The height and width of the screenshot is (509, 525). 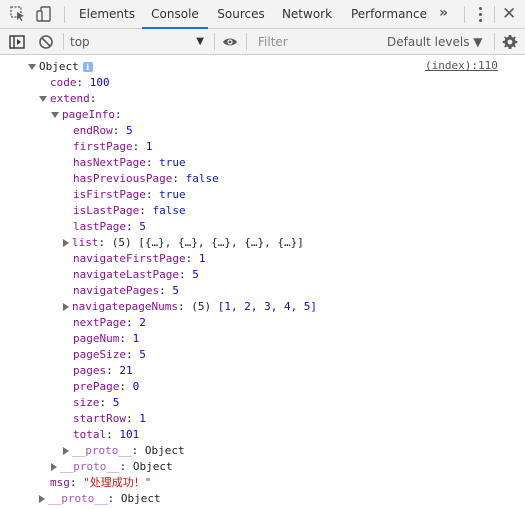 What do you see at coordinates (80, 82) in the screenshot?
I see `prop-code: code: 100` at bounding box center [80, 82].